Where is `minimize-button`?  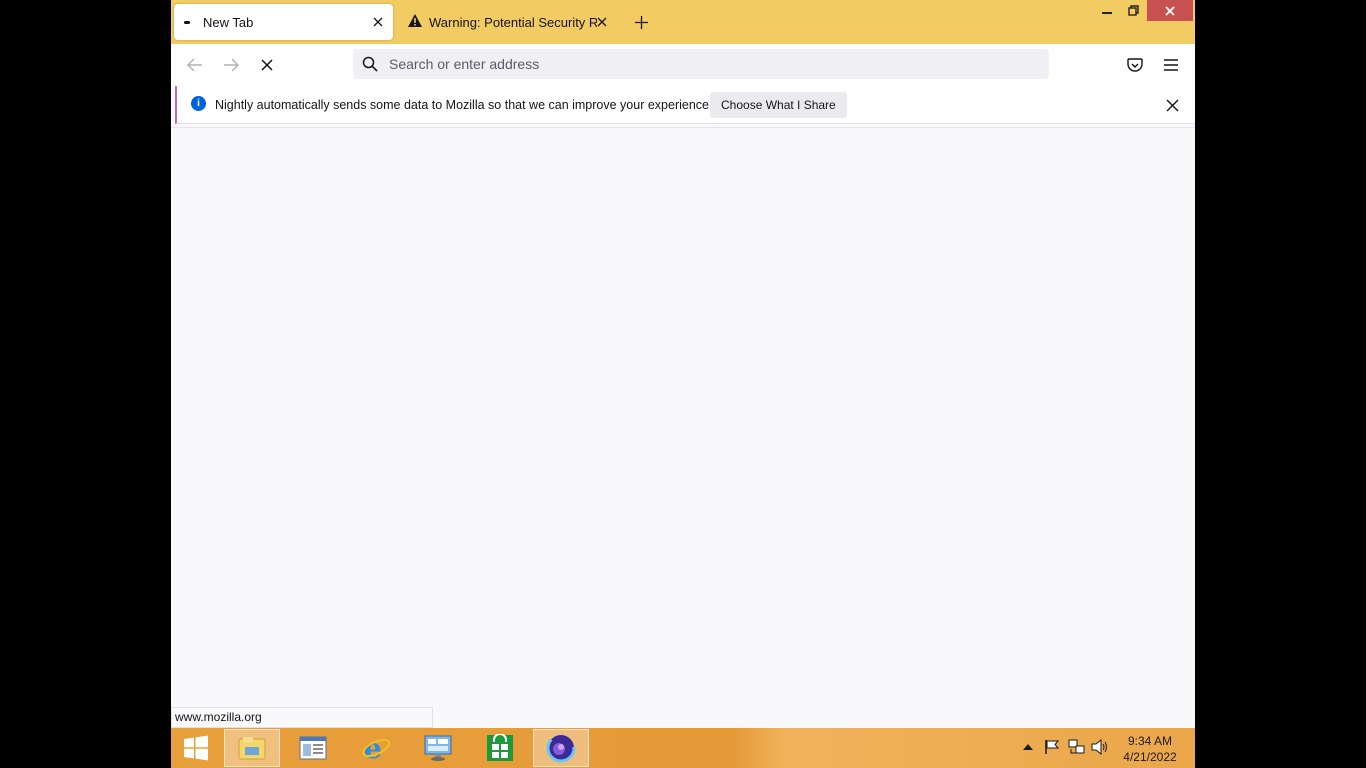 minimize-button is located at coordinates (1107, 10).